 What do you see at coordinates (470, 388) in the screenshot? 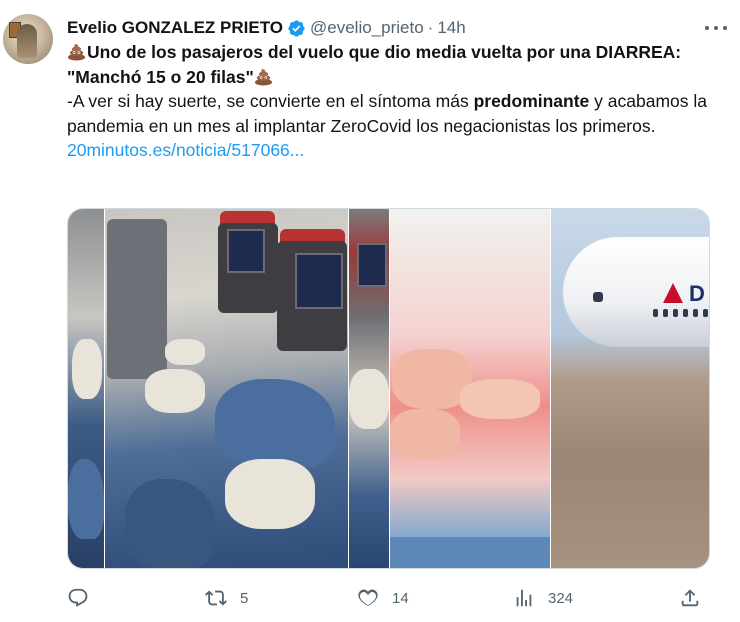
I see `media-panel-stomach-ache` at bounding box center [470, 388].